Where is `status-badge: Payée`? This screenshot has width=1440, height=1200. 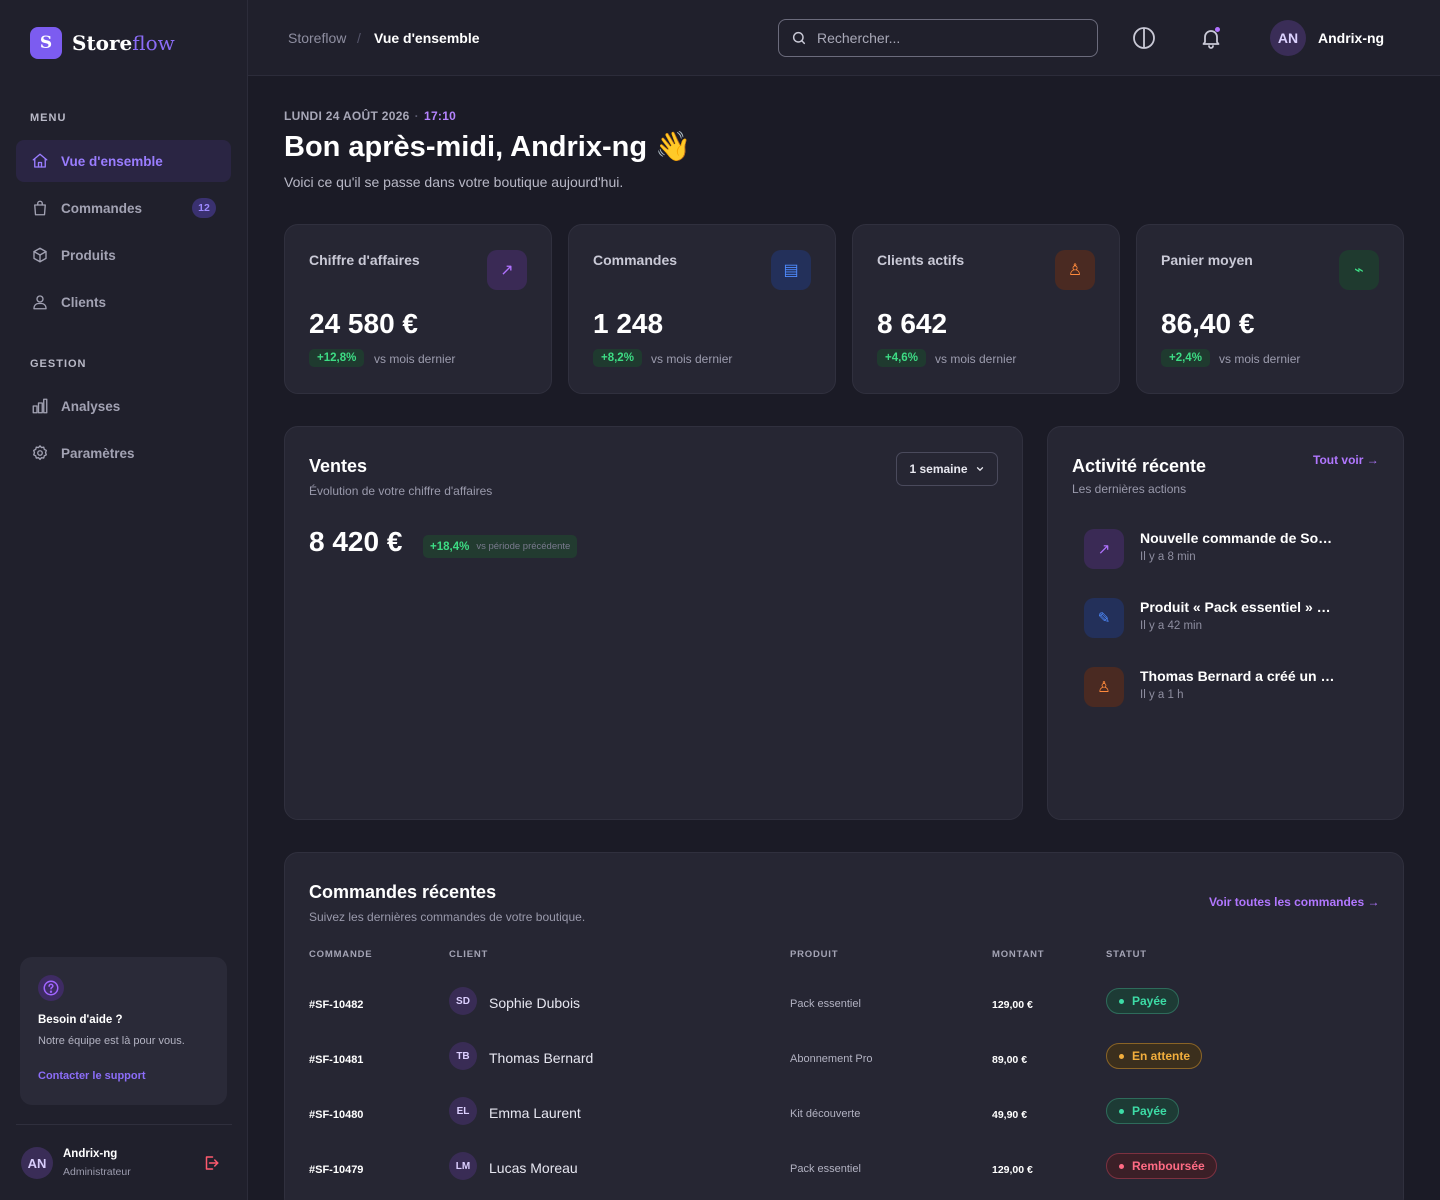
status-badge: Payée is located at coordinates (1142, 1001).